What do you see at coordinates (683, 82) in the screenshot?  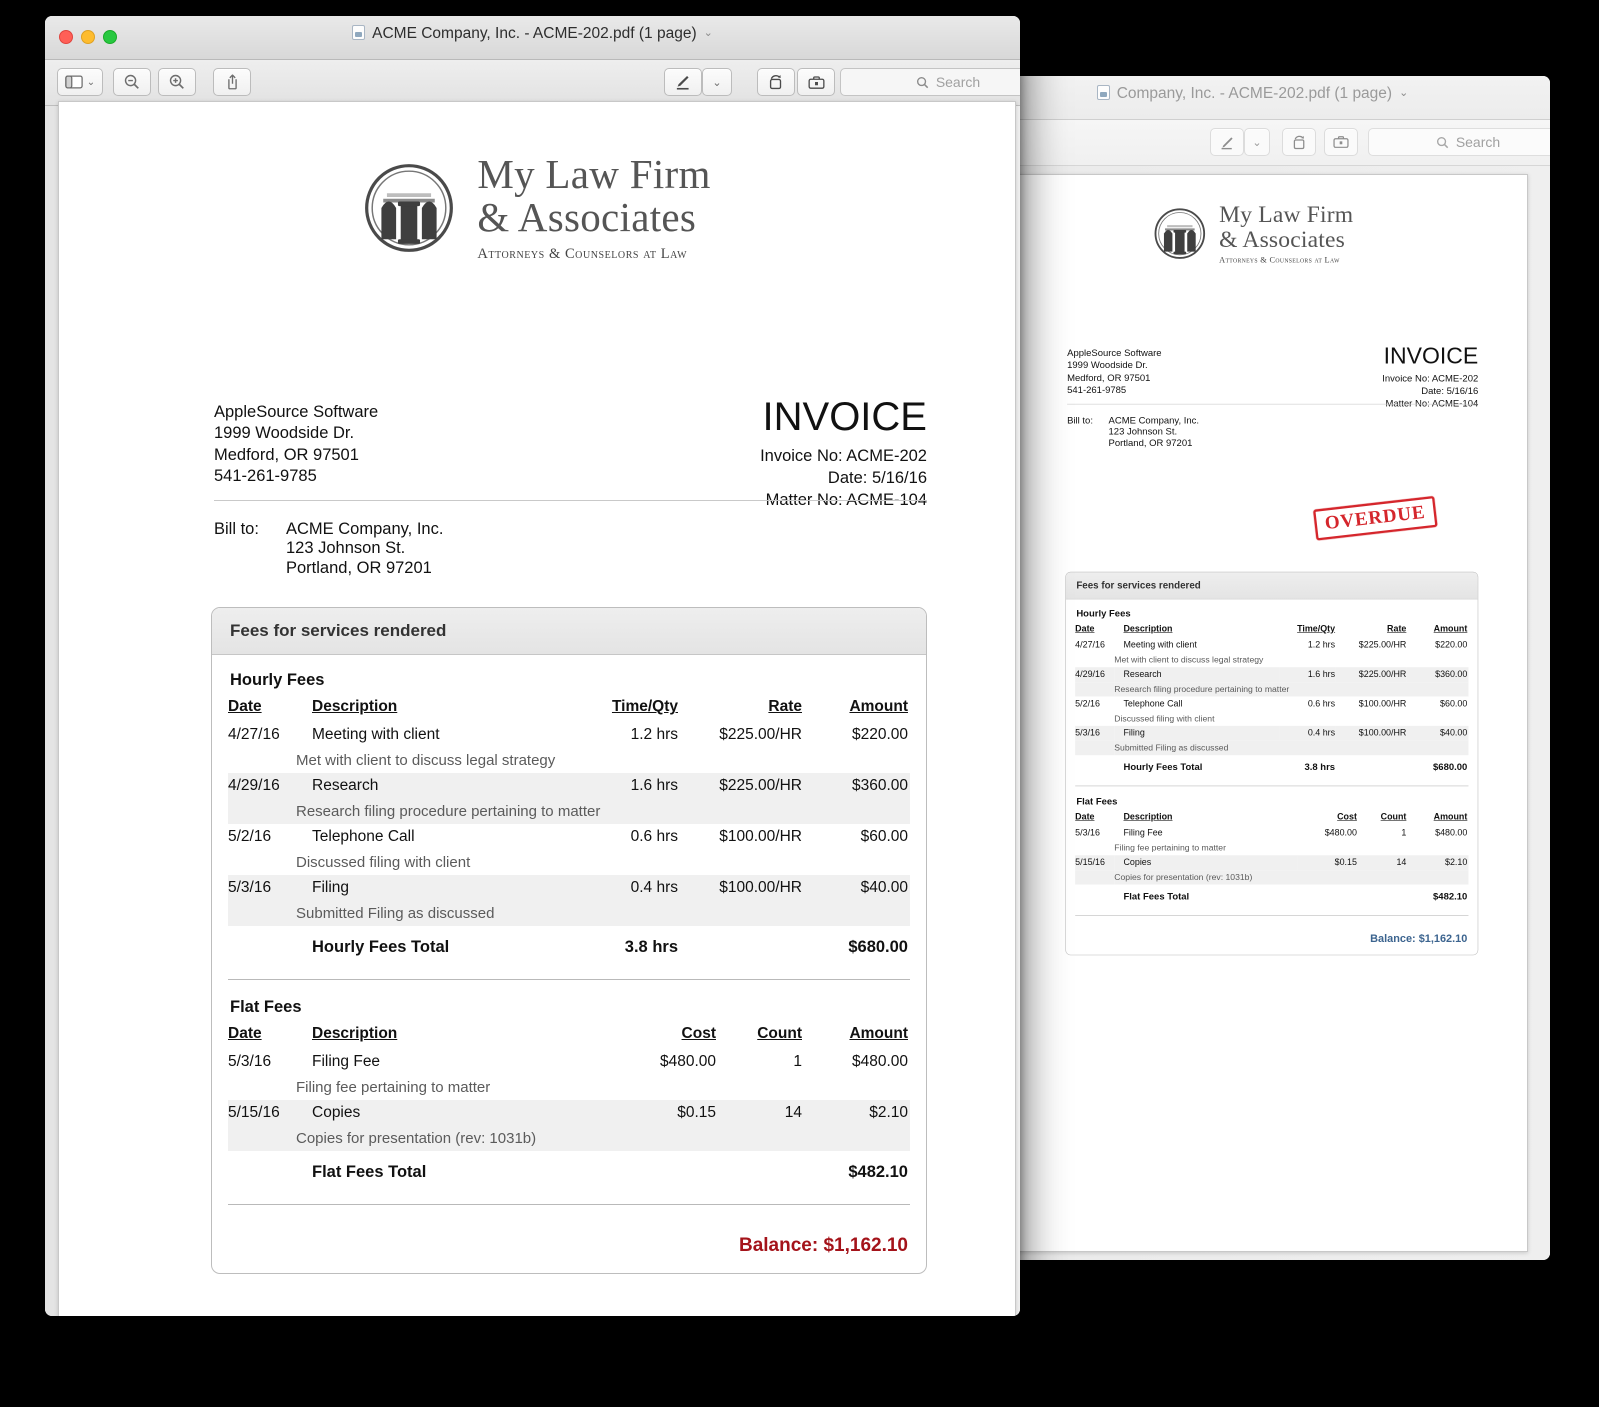 I see `markup-pen-button` at bounding box center [683, 82].